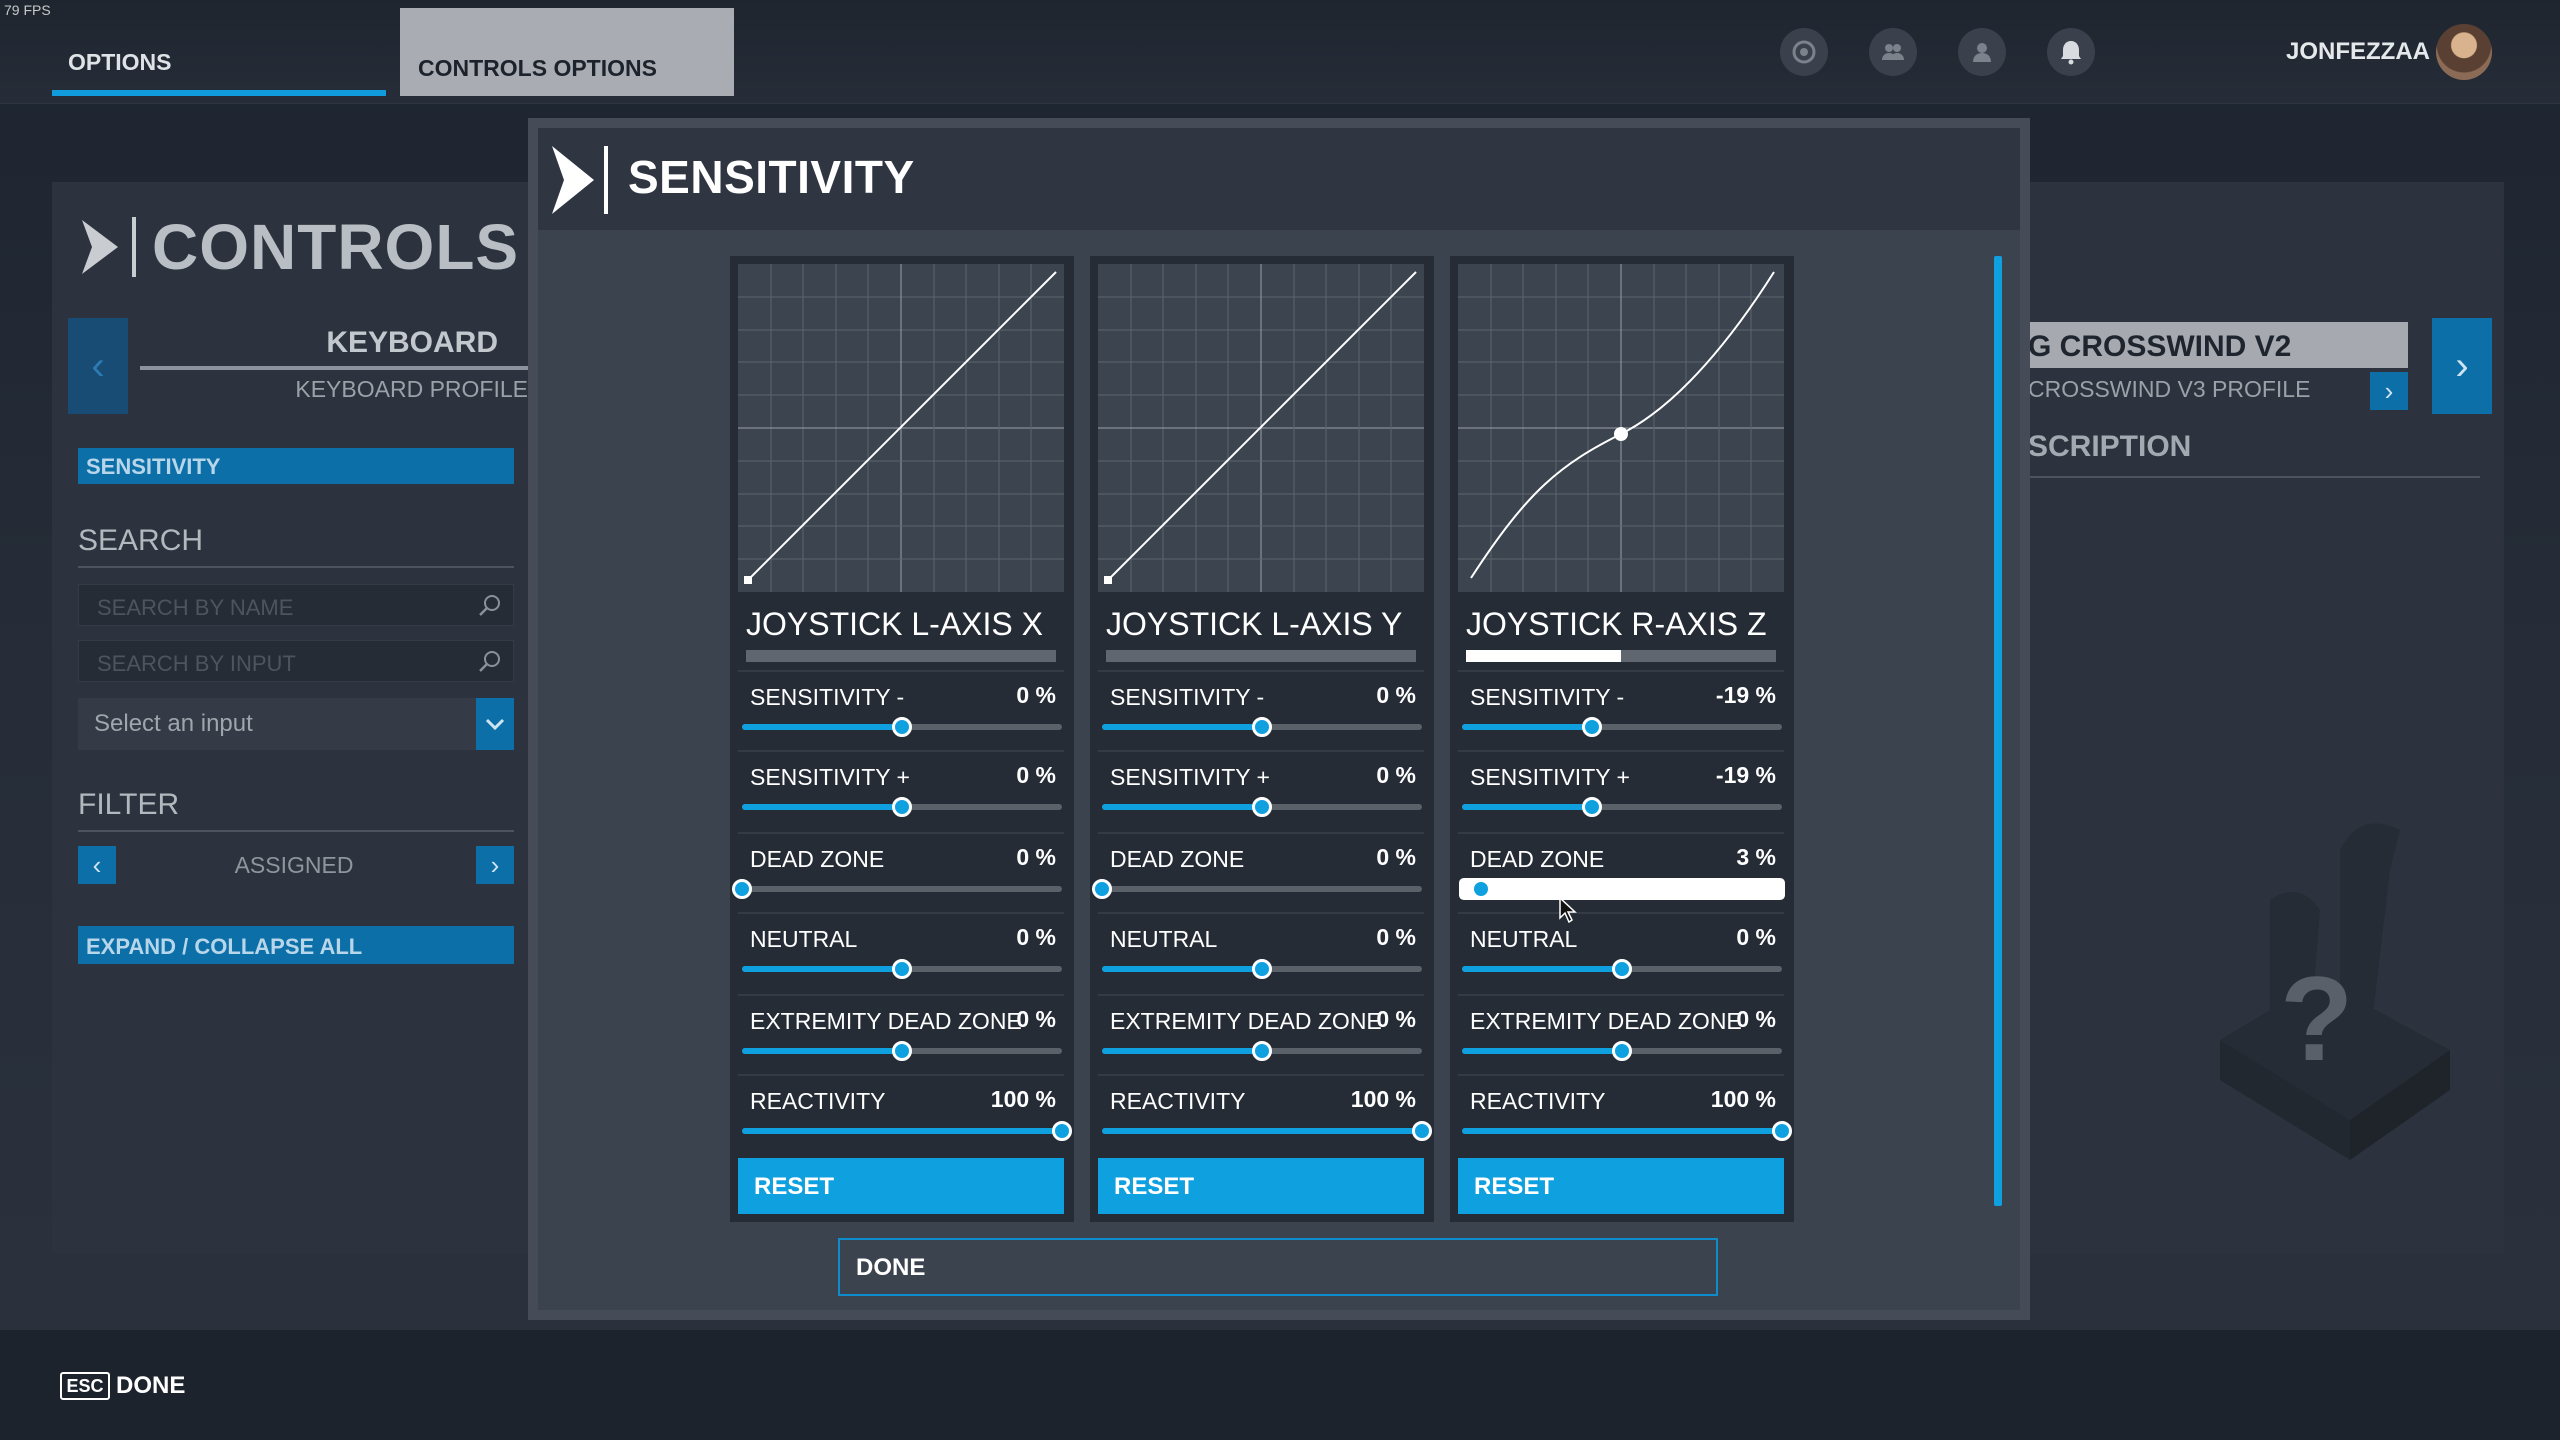 The image size is (2560, 1440). What do you see at coordinates (411, 389) in the screenshot?
I see `device-profile: KEYBOARD PROFILE` at bounding box center [411, 389].